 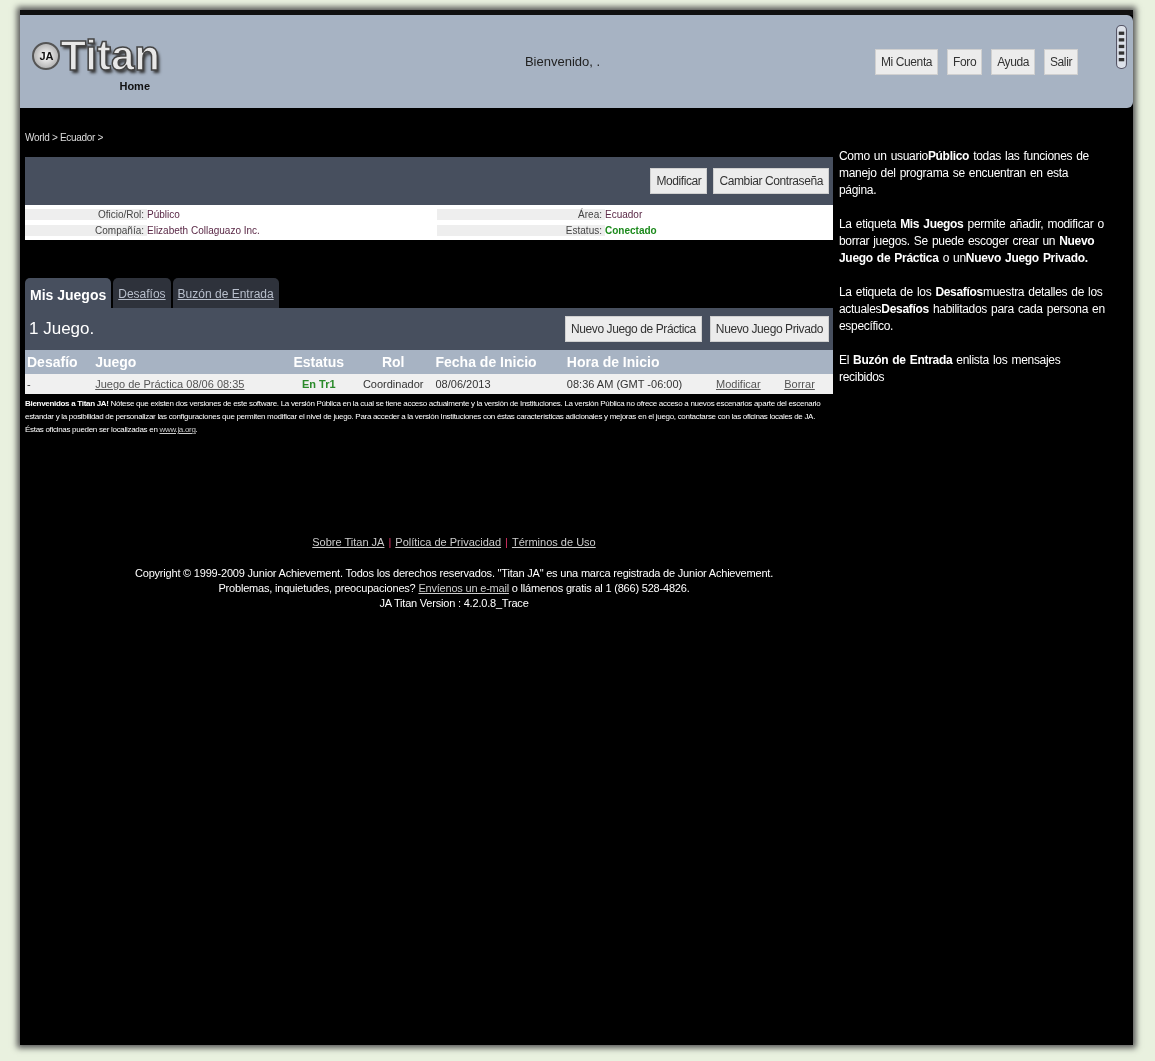 I want to click on column-header: Estatus, so click(x=318, y=362).